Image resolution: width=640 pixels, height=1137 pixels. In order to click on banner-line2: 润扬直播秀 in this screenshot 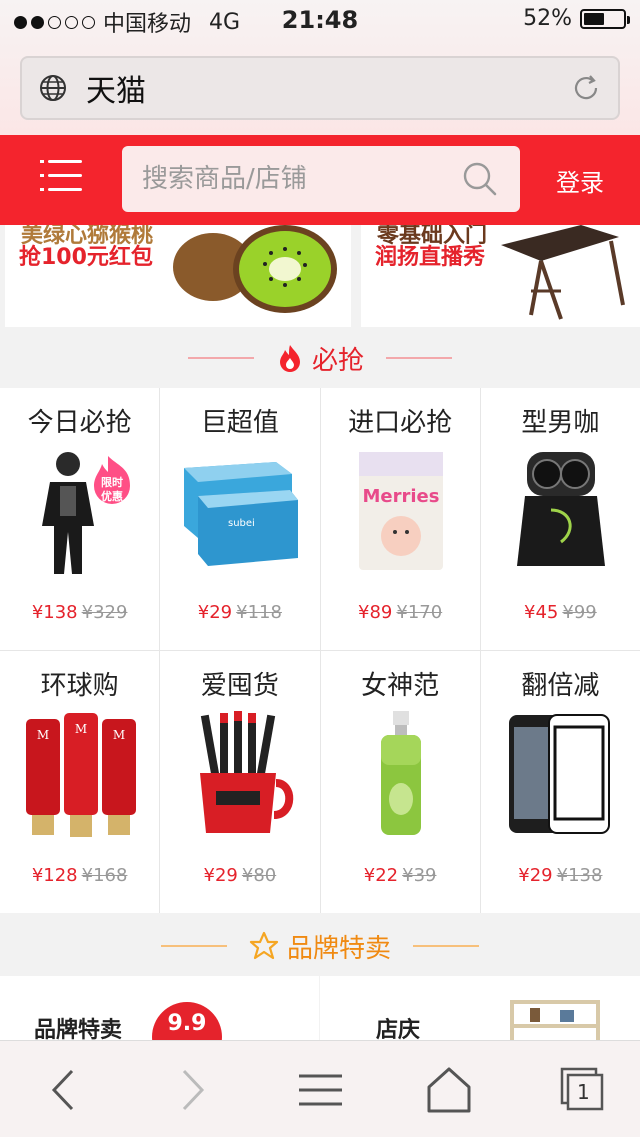, I will do `click(430, 257)`.